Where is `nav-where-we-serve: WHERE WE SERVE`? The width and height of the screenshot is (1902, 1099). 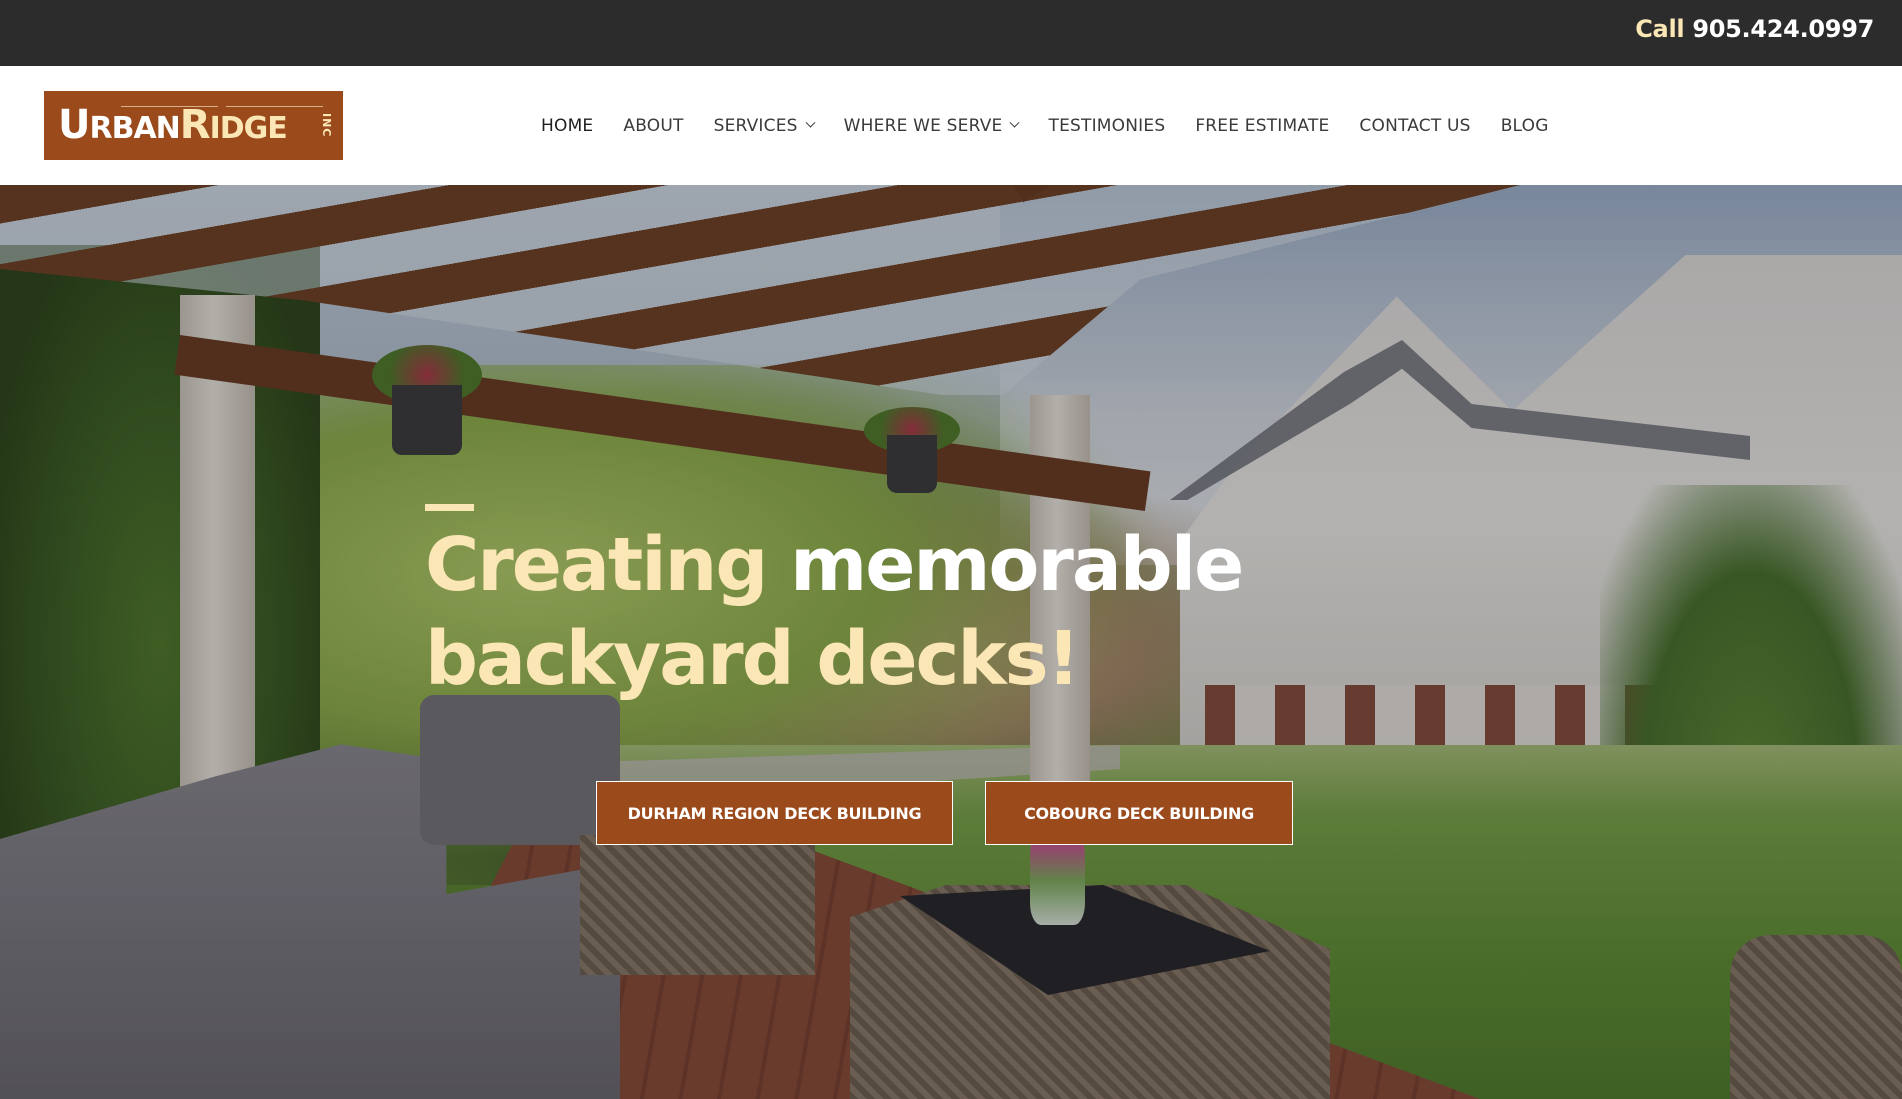
nav-where-we-serve: WHERE WE SERVE is located at coordinates (931, 125).